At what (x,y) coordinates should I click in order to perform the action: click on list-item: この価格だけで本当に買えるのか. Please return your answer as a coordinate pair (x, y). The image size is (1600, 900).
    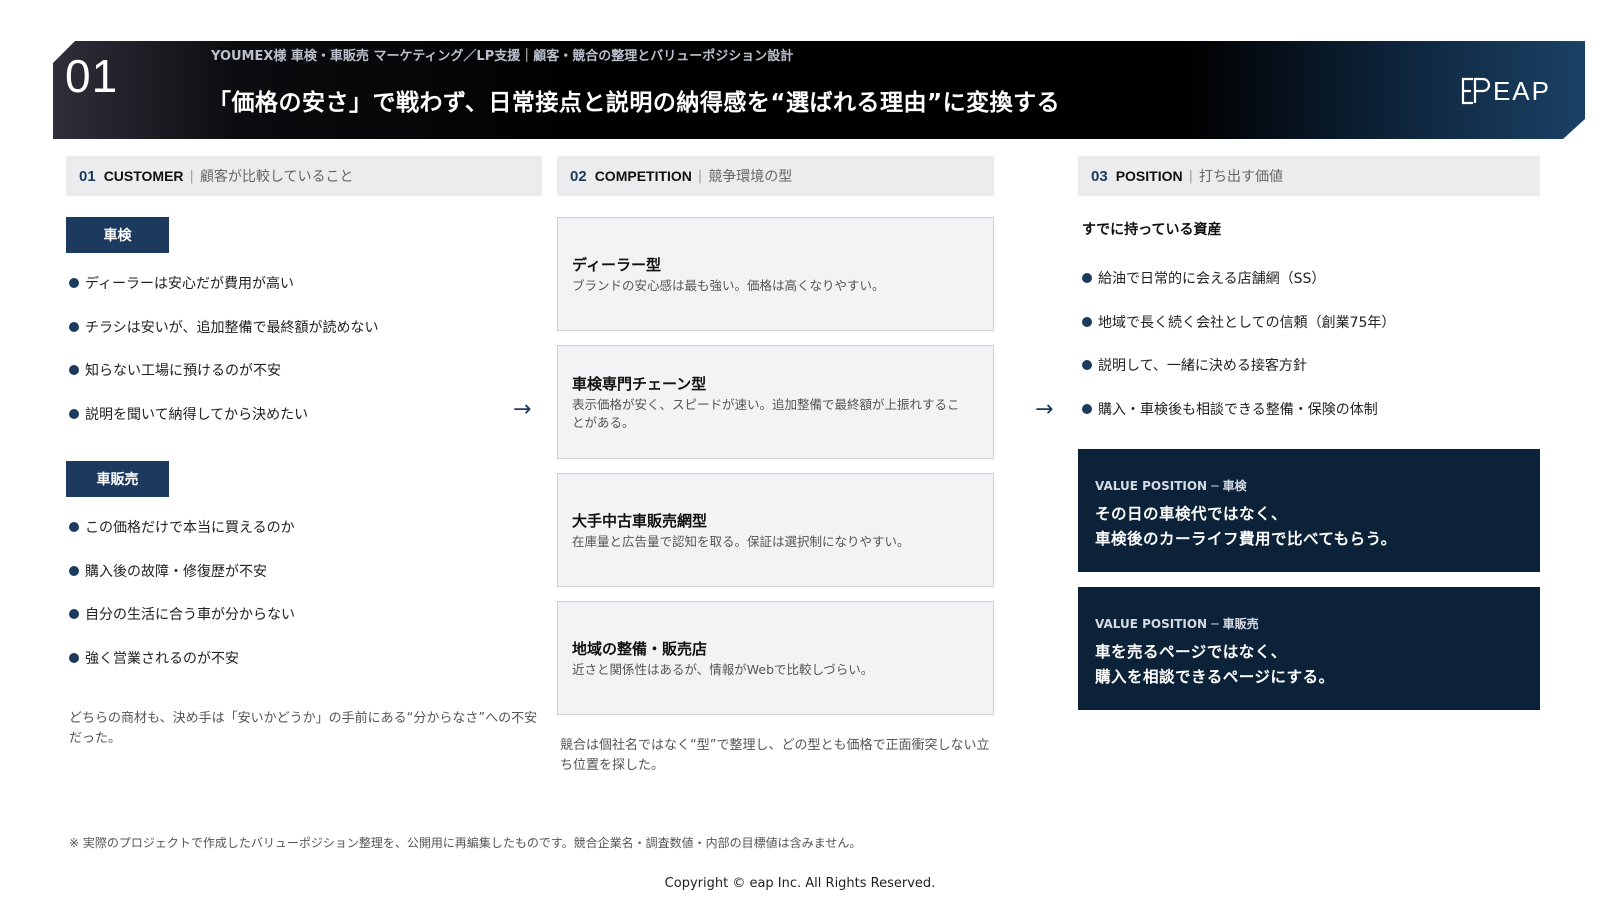
    Looking at the image, I should click on (182, 527).